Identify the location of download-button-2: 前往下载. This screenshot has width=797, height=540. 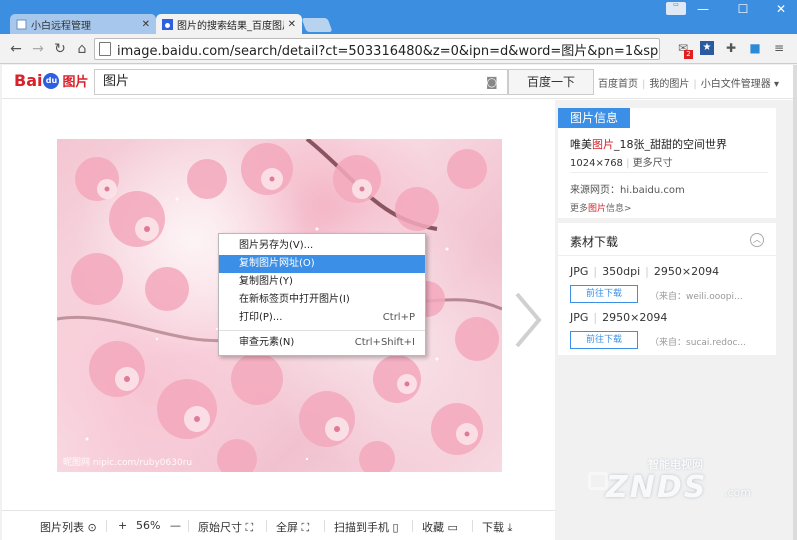
(604, 340).